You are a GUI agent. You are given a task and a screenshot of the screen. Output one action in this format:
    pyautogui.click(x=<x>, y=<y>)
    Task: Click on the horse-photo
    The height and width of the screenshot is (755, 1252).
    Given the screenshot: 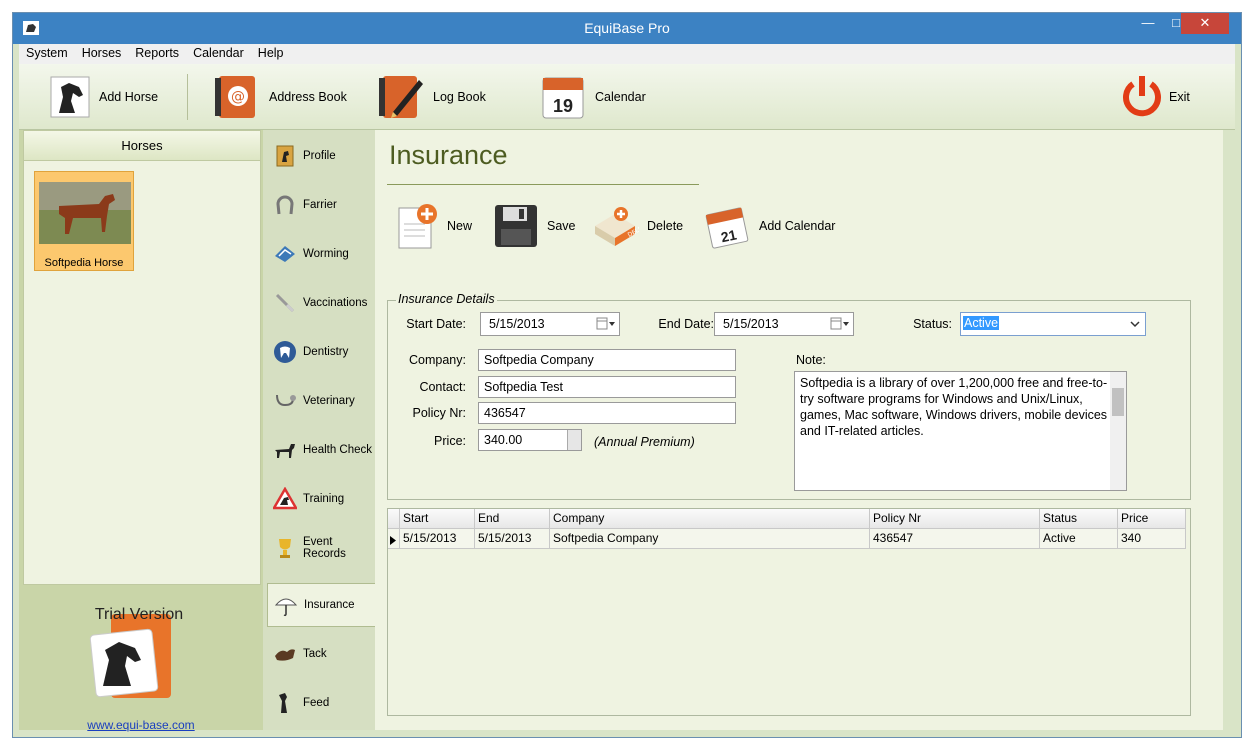 What is the action you would take?
    pyautogui.click(x=85, y=213)
    